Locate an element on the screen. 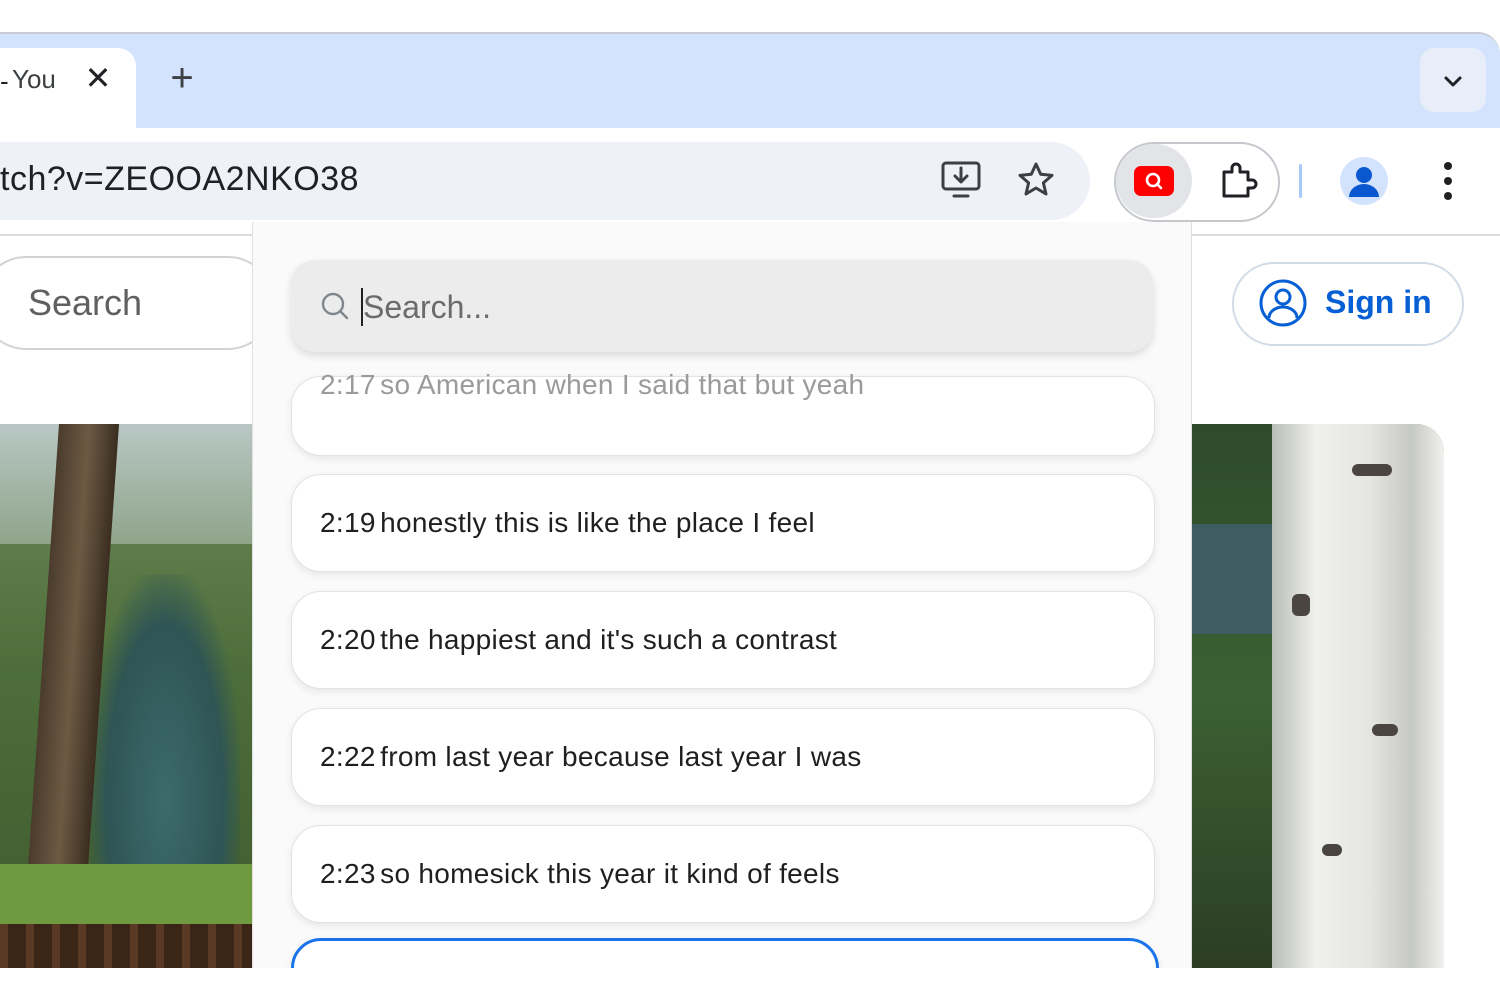 This screenshot has height=1000, width=1500. search-icon is located at coordinates (335, 306).